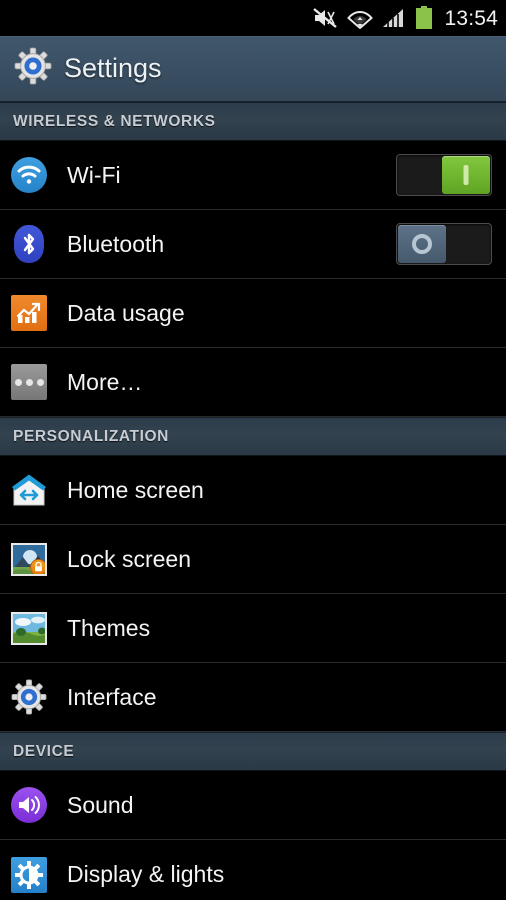 The image size is (506, 900). Describe the element at coordinates (94, 174) in the screenshot. I see `settings-row-label: Wi-Fi` at that location.